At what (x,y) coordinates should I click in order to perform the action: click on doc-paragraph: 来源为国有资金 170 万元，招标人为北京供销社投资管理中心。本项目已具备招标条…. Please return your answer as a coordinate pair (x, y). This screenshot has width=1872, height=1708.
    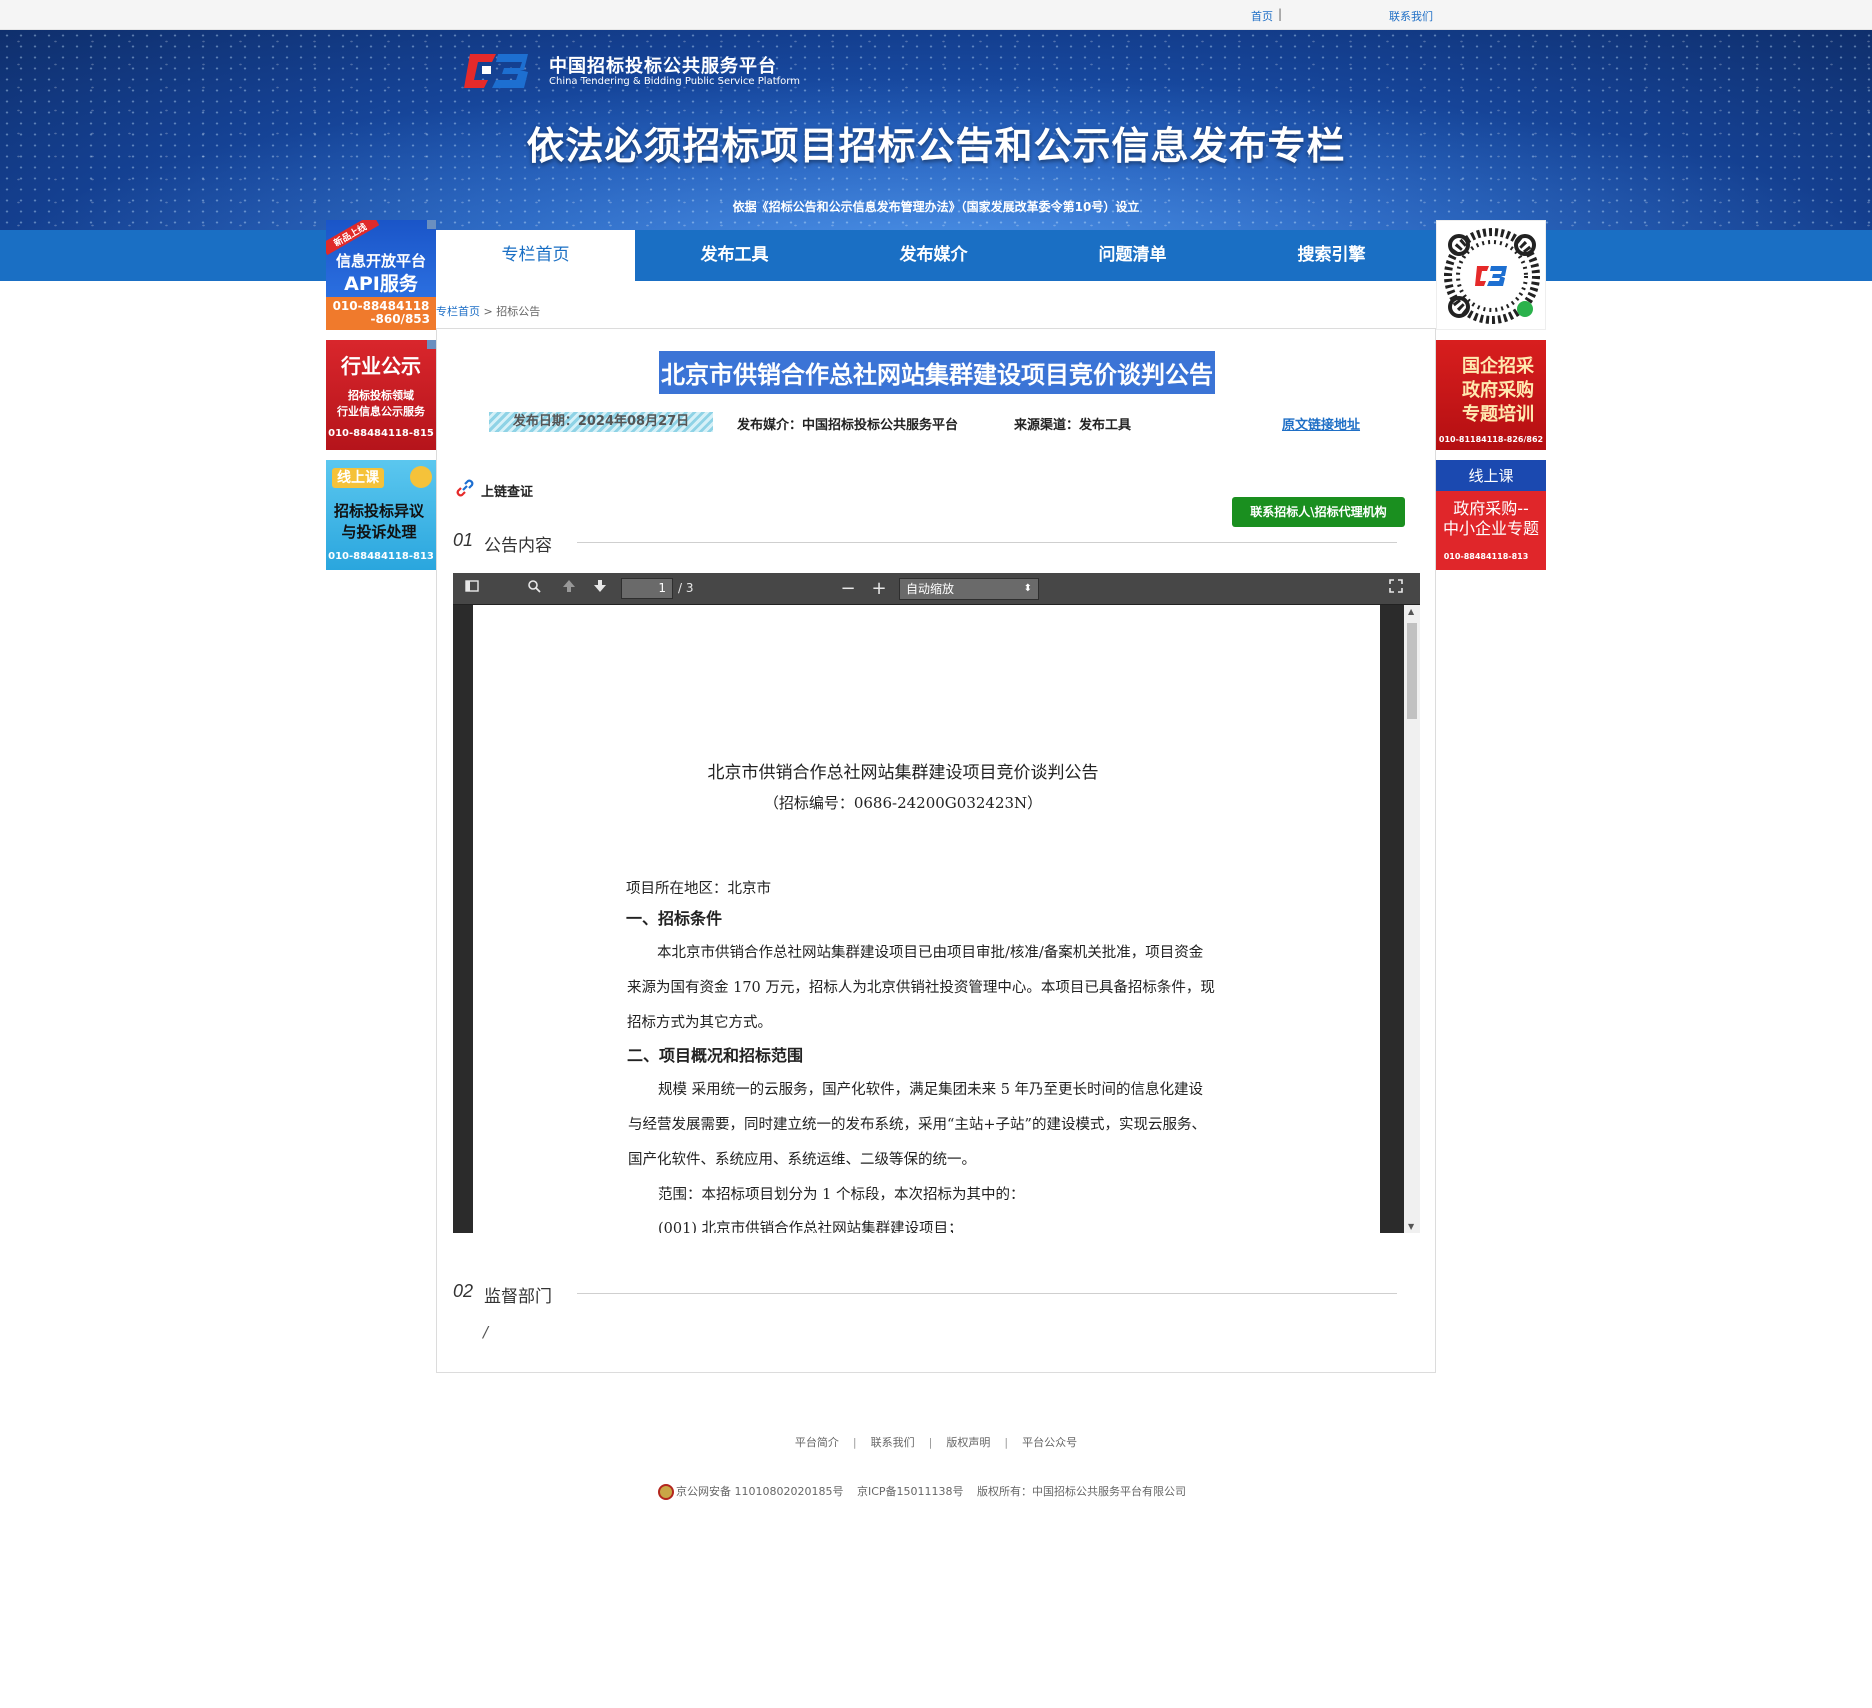
    Looking at the image, I should click on (921, 988).